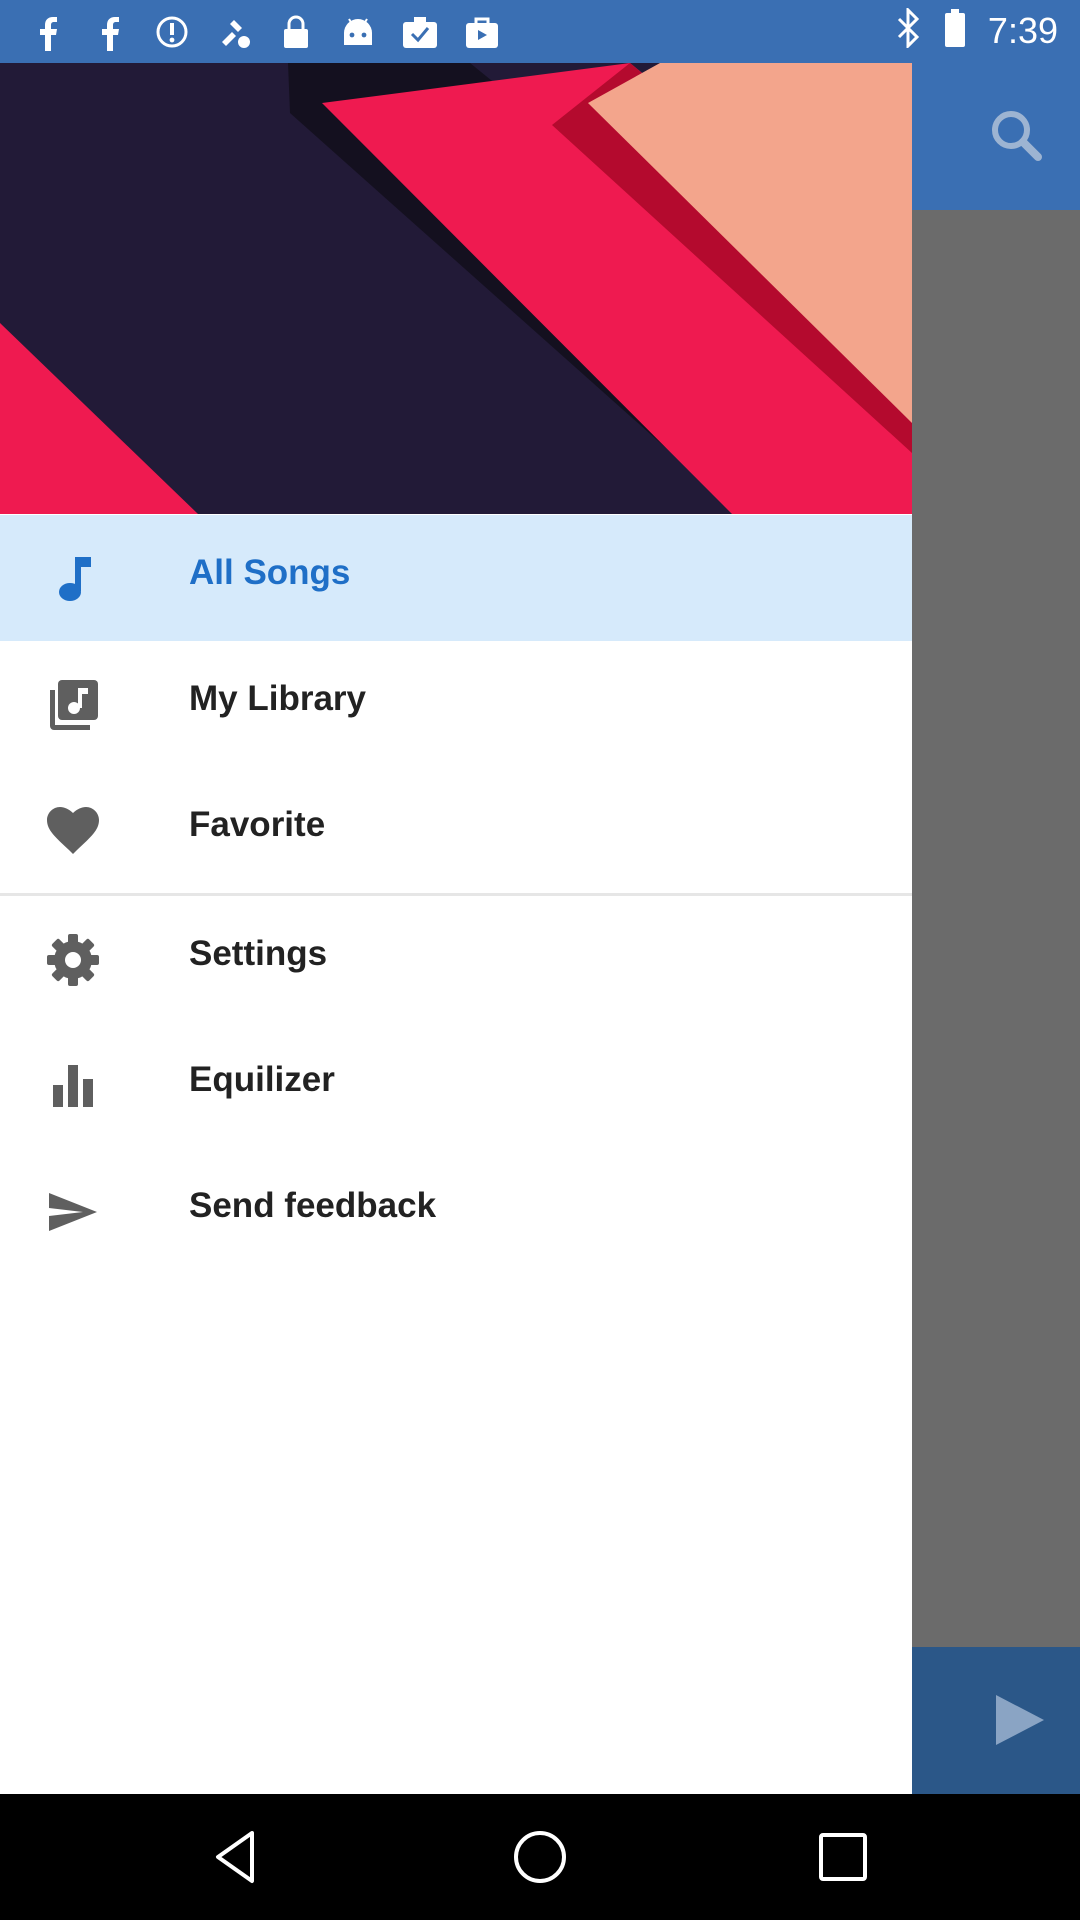 This screenshot has width=1080, height=1920. What do you see at coordinates (262, 1079) in the screenshot?
I see `menu-item-label: Equilizer` at bounding box center [262, 1079].